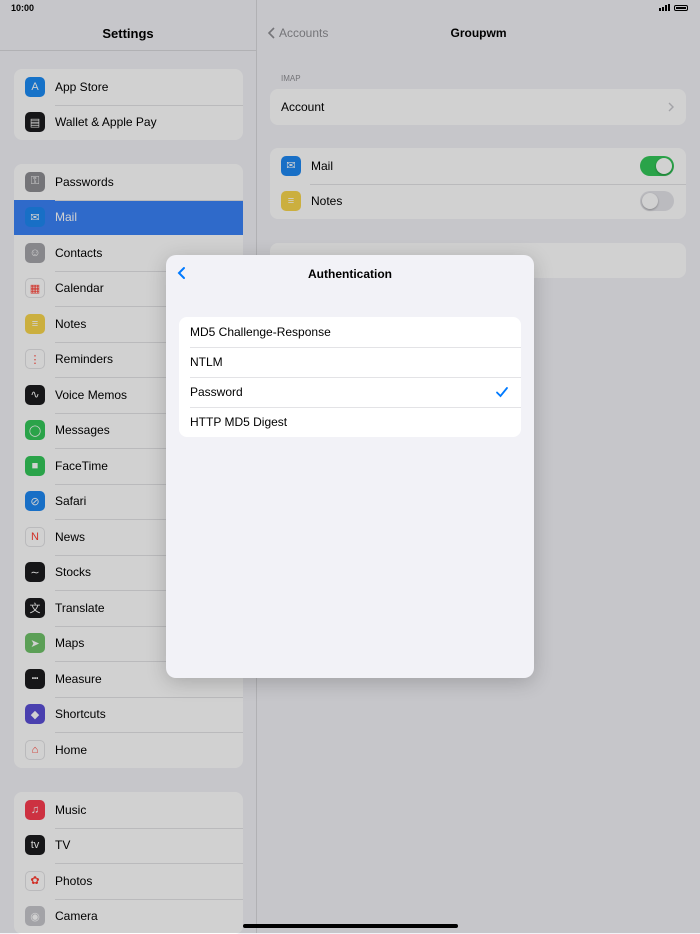 Image resolution: width=700 pixels, height=934 pixels. Describe the element at coordinates (350, 274) in the screenshot. I see `modal-title: Authentication` at that location.